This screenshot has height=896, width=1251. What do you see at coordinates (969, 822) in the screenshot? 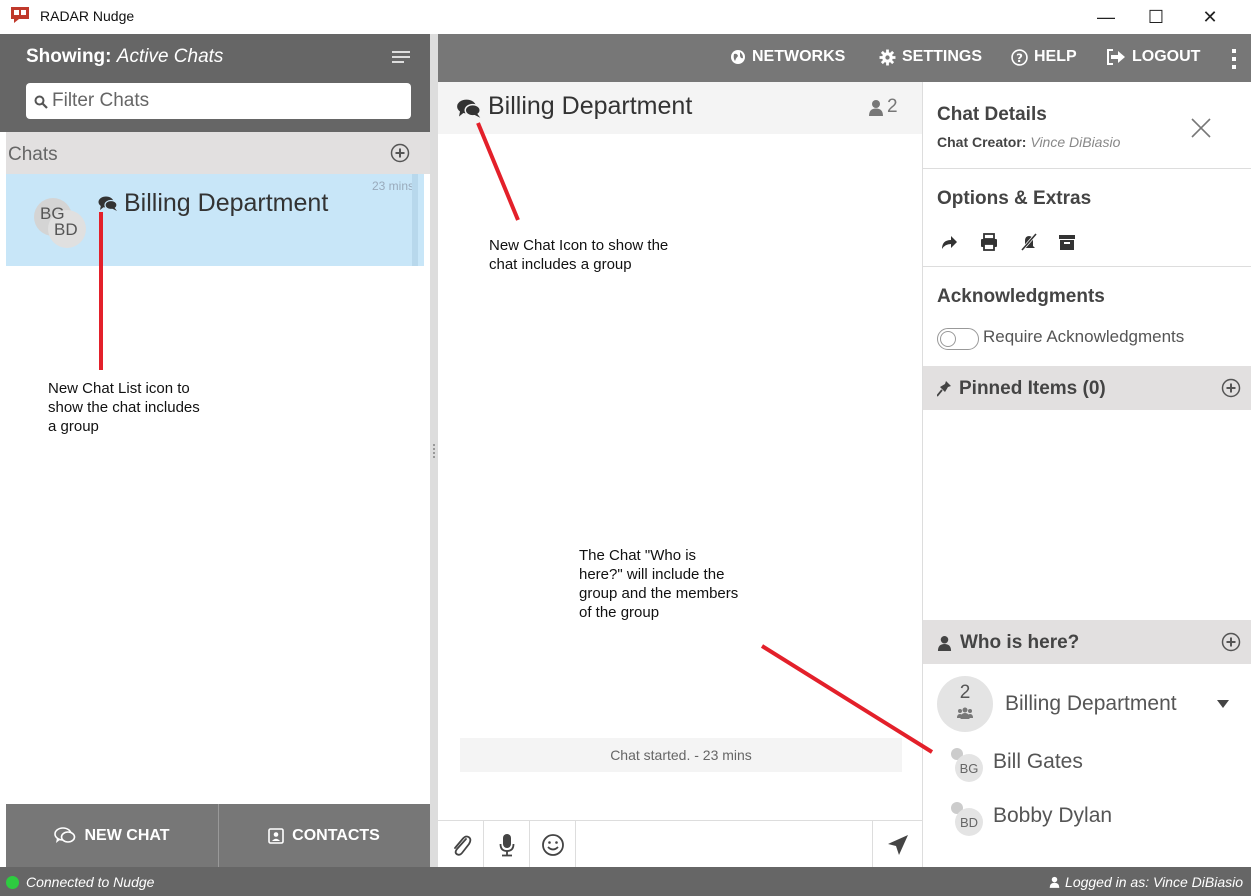
I see `member-avatar: BD` at bounding box center [969, 822].